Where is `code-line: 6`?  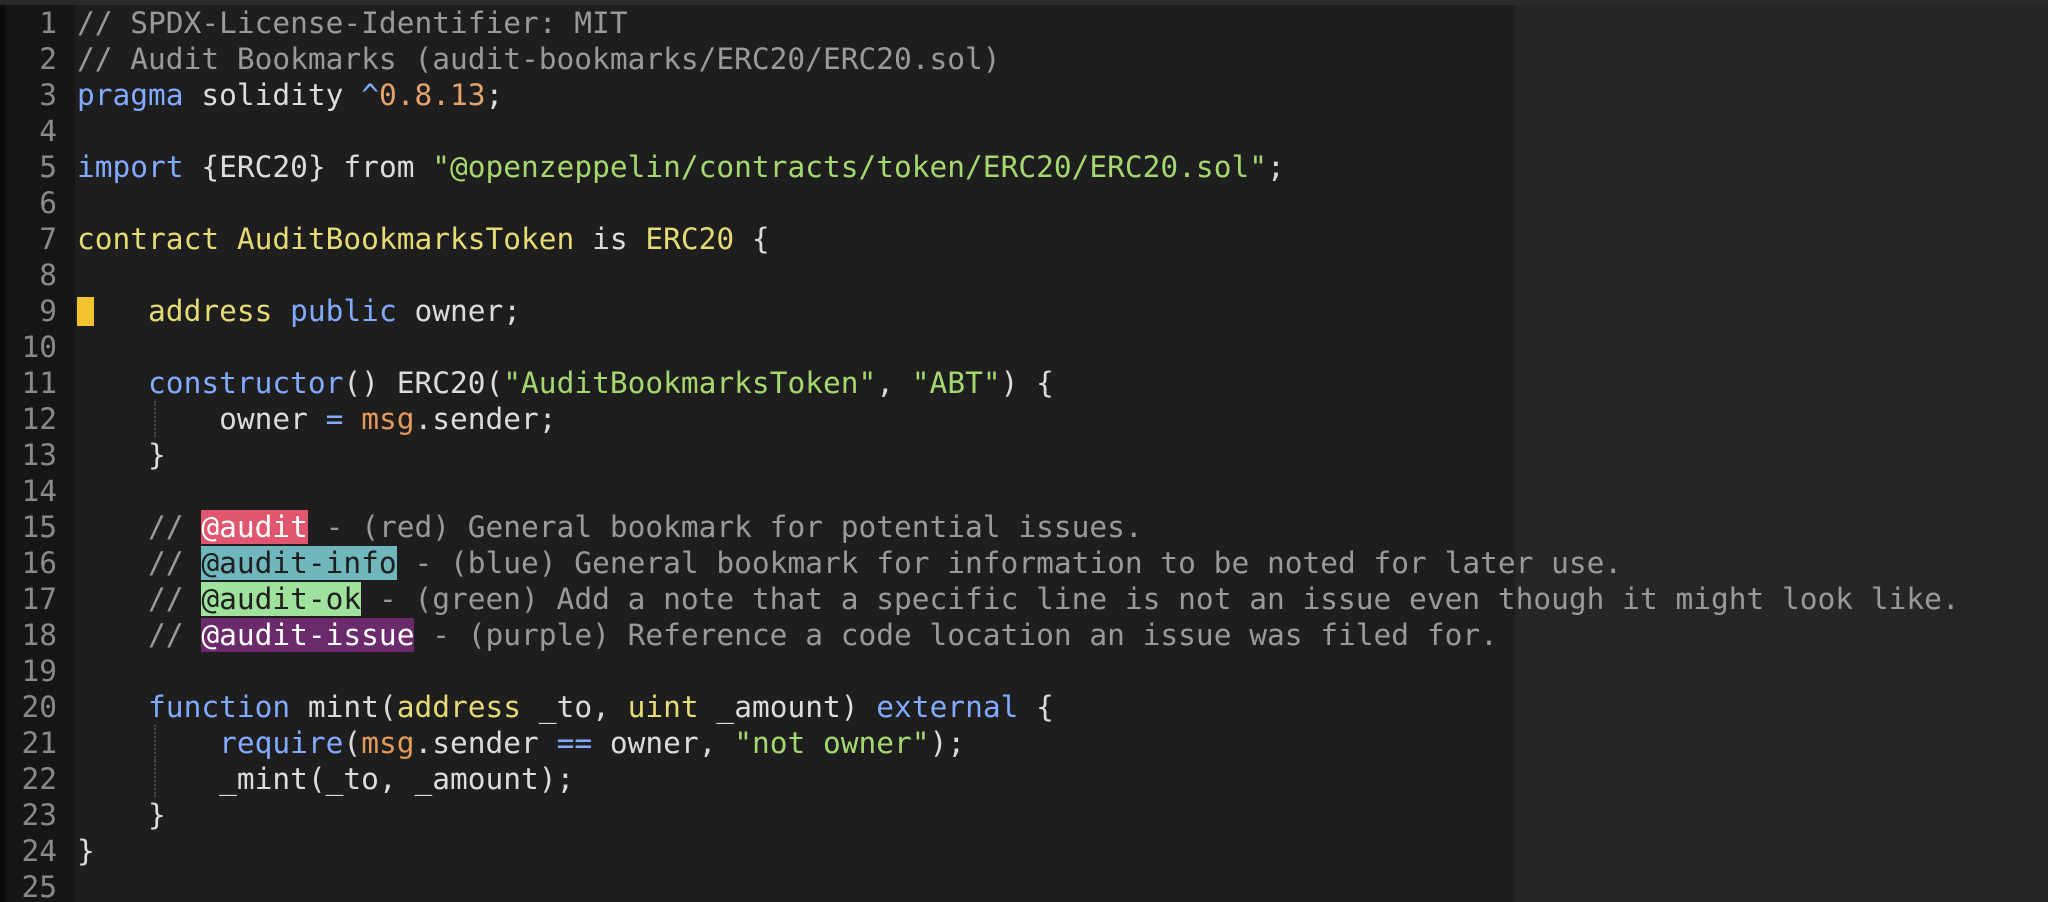 code-line: 6 is located at coordinates (1024, 203).